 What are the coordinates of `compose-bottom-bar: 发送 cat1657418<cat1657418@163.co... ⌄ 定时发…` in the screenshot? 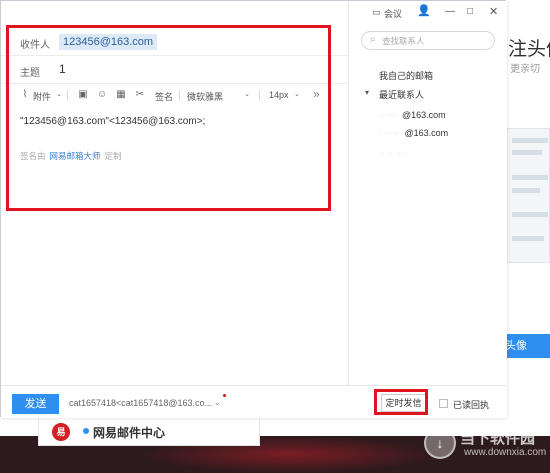 It's located at (254, 401).